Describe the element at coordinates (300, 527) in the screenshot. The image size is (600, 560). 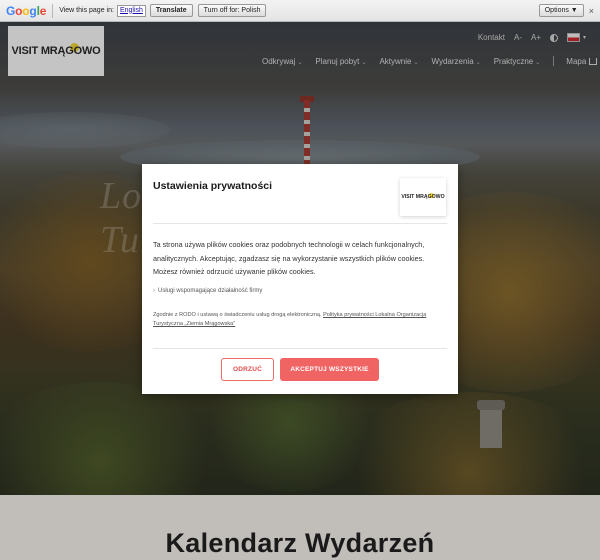
I see `modal-backdrop` at that location.